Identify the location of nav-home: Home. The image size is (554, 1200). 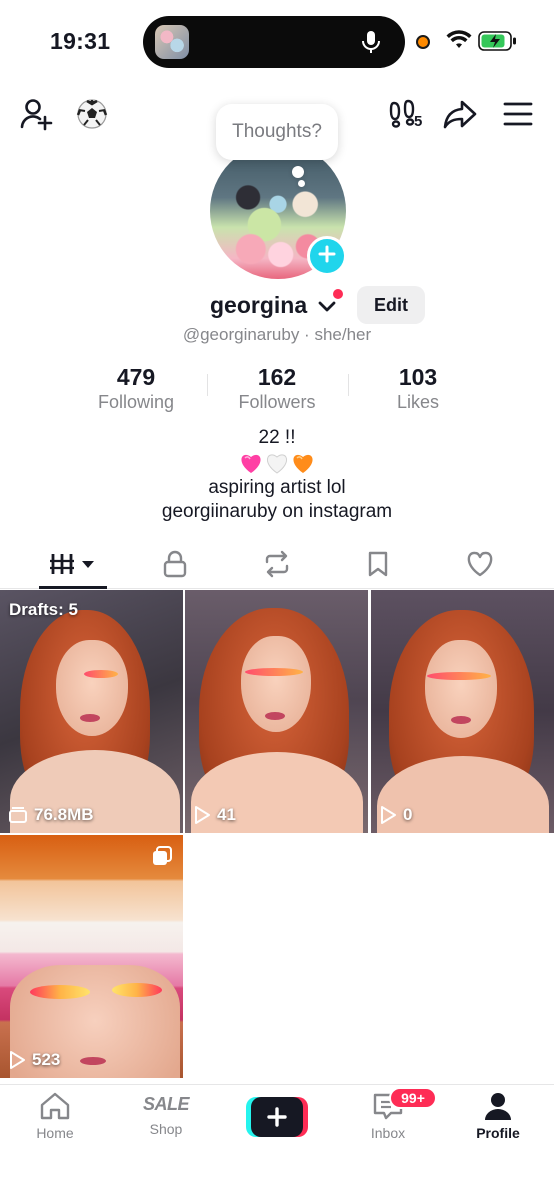
(55, 1116).